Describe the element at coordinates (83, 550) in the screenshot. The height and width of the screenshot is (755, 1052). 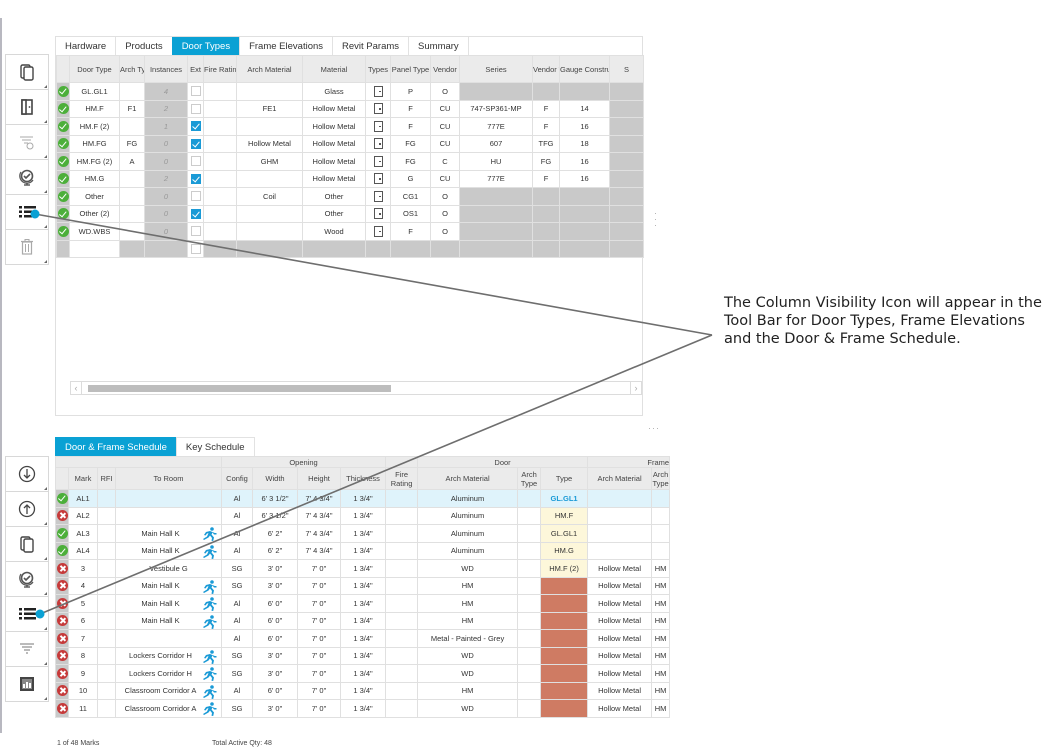
I see `mark-cell: AL4` at that location.